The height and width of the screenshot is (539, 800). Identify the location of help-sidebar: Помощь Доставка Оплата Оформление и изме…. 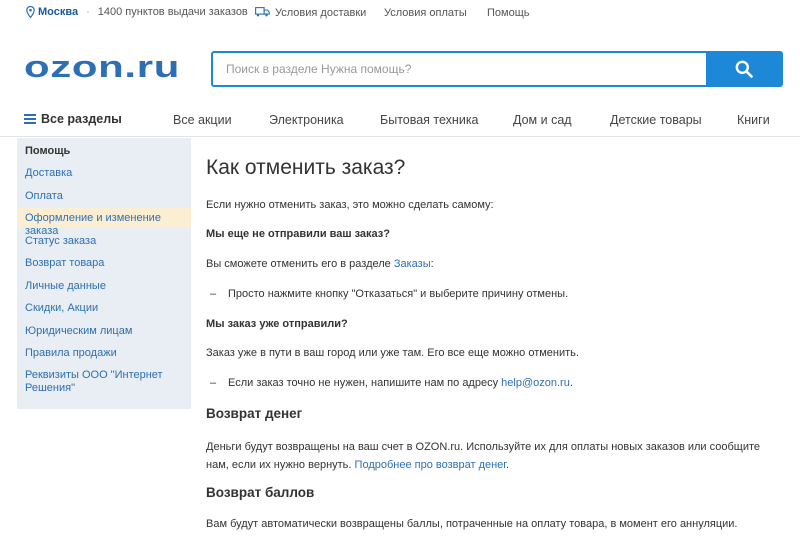
(104, 273).